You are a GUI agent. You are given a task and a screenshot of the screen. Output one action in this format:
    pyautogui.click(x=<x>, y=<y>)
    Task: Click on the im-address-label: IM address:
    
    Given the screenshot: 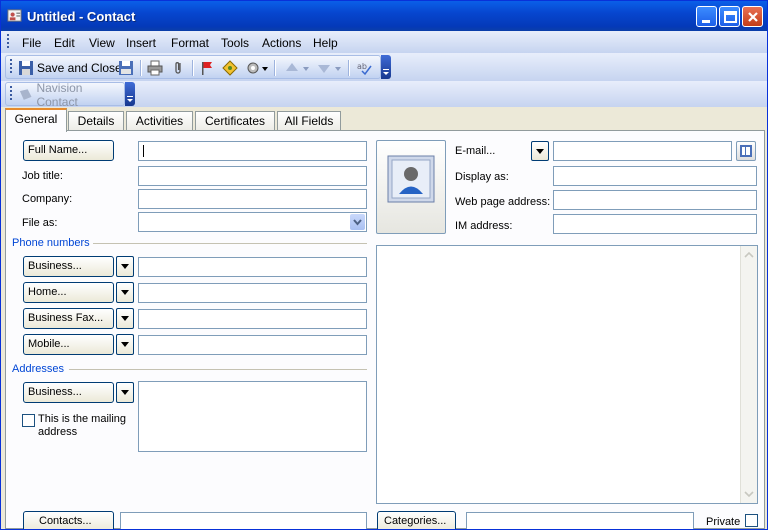 What is the action you would take?
    pyautogui.click(x=484, y=226)
    